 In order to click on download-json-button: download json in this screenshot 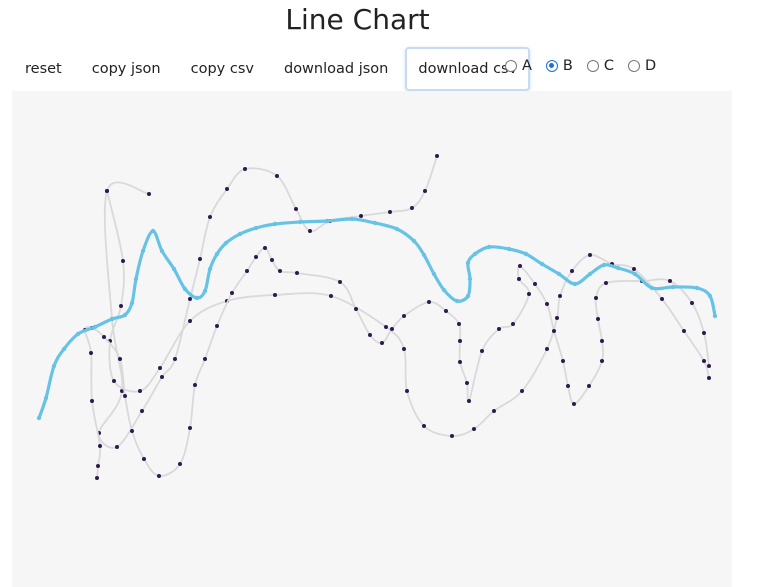, I will do `click(336, 69)`.